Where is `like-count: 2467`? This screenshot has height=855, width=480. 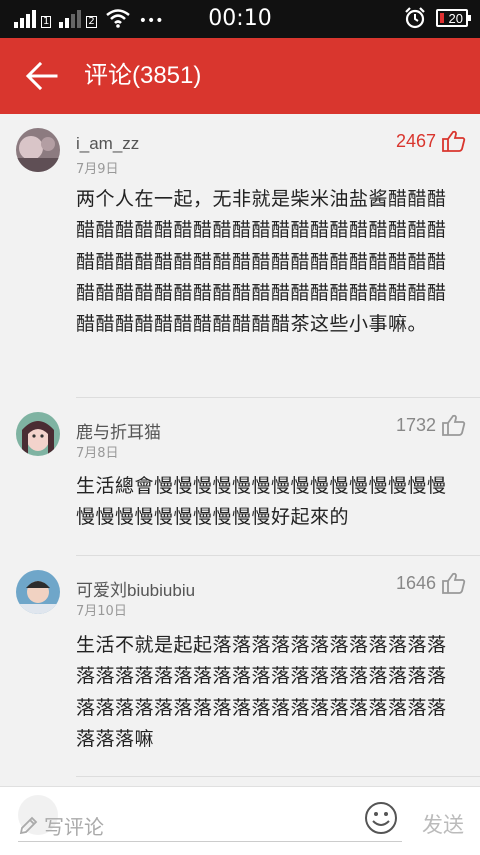 like-count: 2467 is located at coordinates (415, 140).